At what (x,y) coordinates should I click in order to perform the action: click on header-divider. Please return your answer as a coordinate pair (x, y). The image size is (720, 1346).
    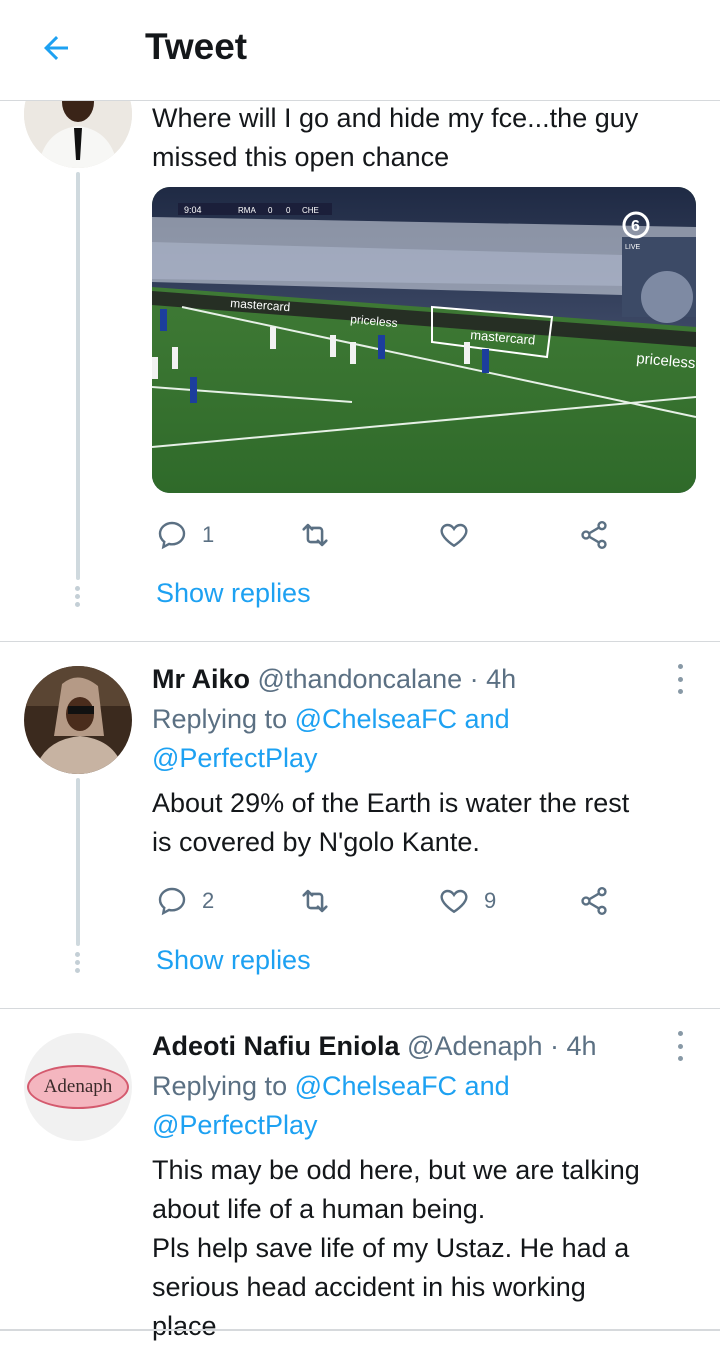
    Looking at the image, I should click on (360, 100).